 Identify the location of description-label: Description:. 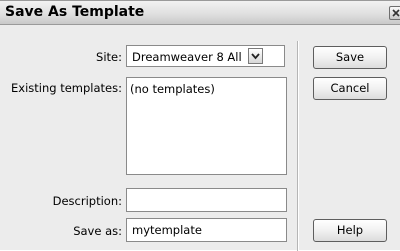
(87, 201).